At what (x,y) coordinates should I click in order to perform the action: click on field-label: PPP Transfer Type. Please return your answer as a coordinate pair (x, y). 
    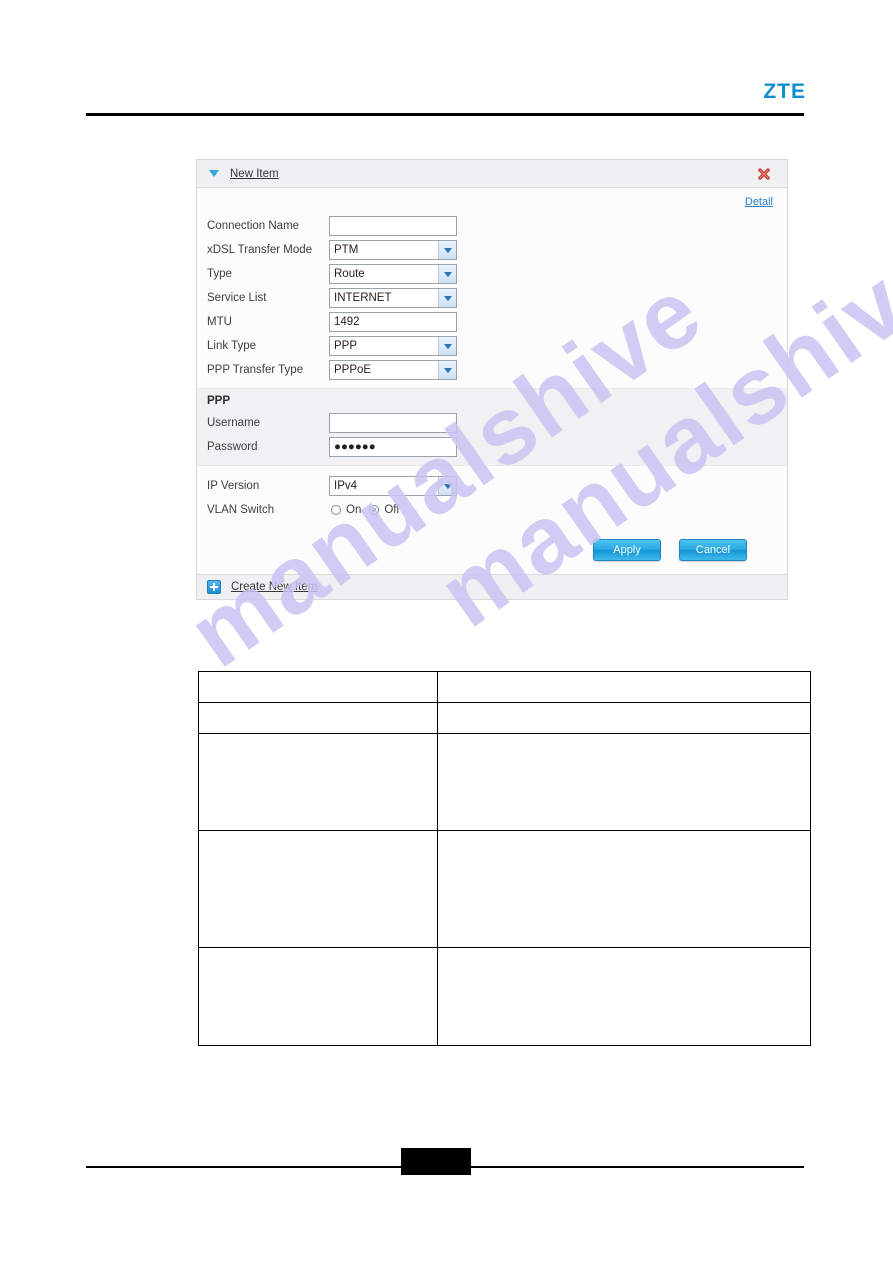
    Looking at the image, I should click on (255, 370).